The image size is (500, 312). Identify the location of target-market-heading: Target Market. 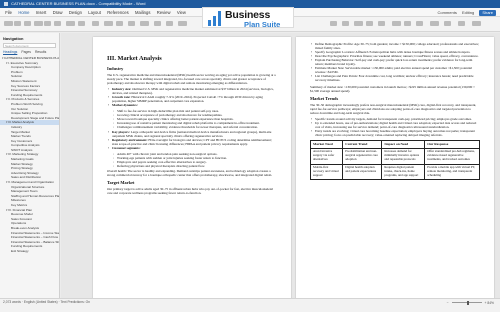
(121, 182).